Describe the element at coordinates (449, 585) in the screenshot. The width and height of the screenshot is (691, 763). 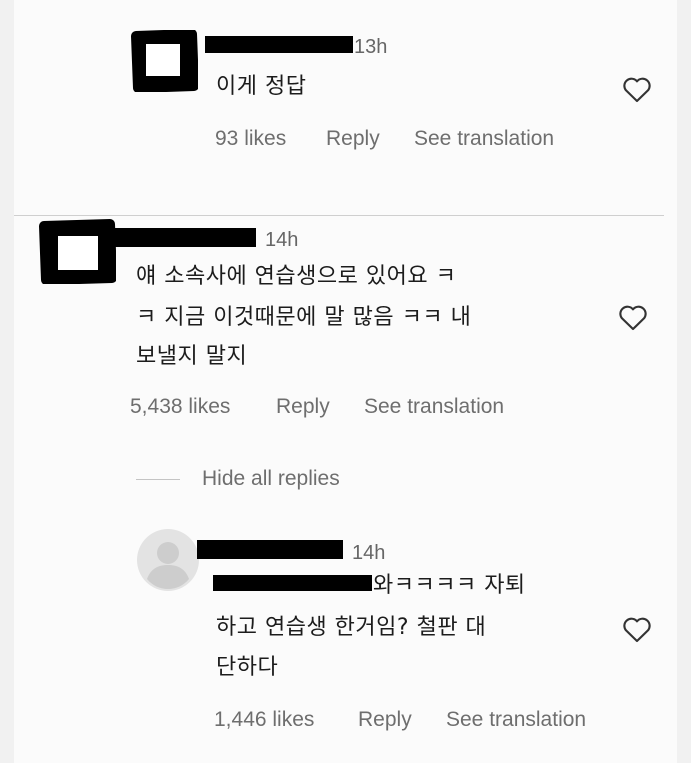
I see `reply-text-line: 와ㅋㅋㅋㅋ 자퇴` at that location.